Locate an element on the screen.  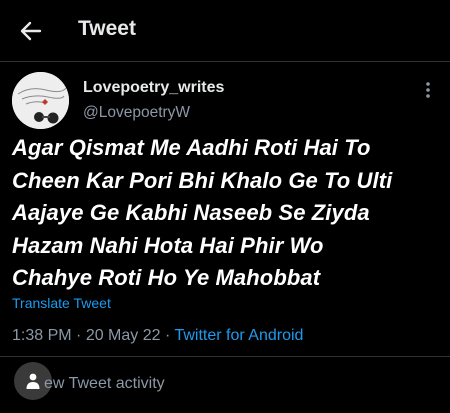
more-options-button is located at coordinates (428, 90).